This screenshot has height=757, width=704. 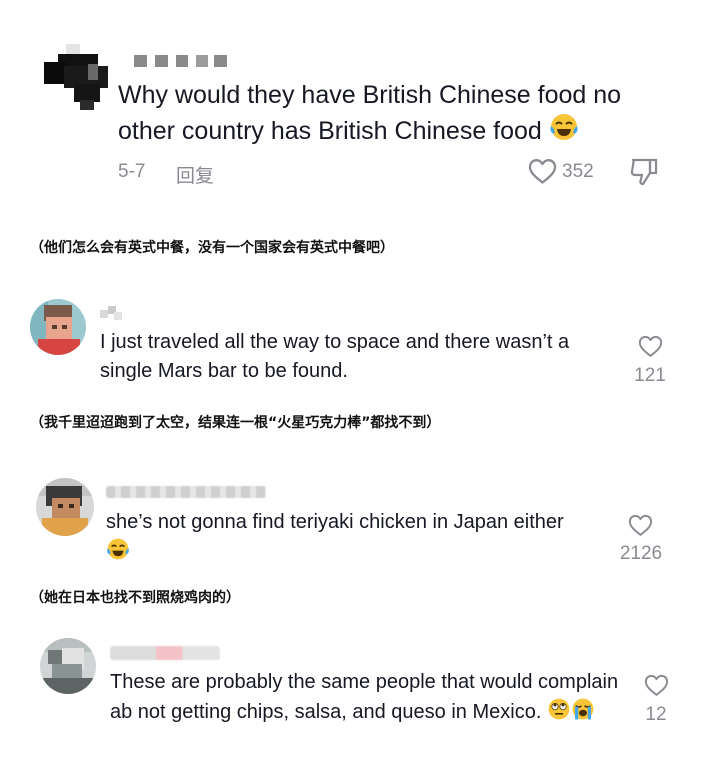 What do you see at coordinates (650, 375) in the screenshot?
I see `like-count: 121` at bounding box center [650, 375].